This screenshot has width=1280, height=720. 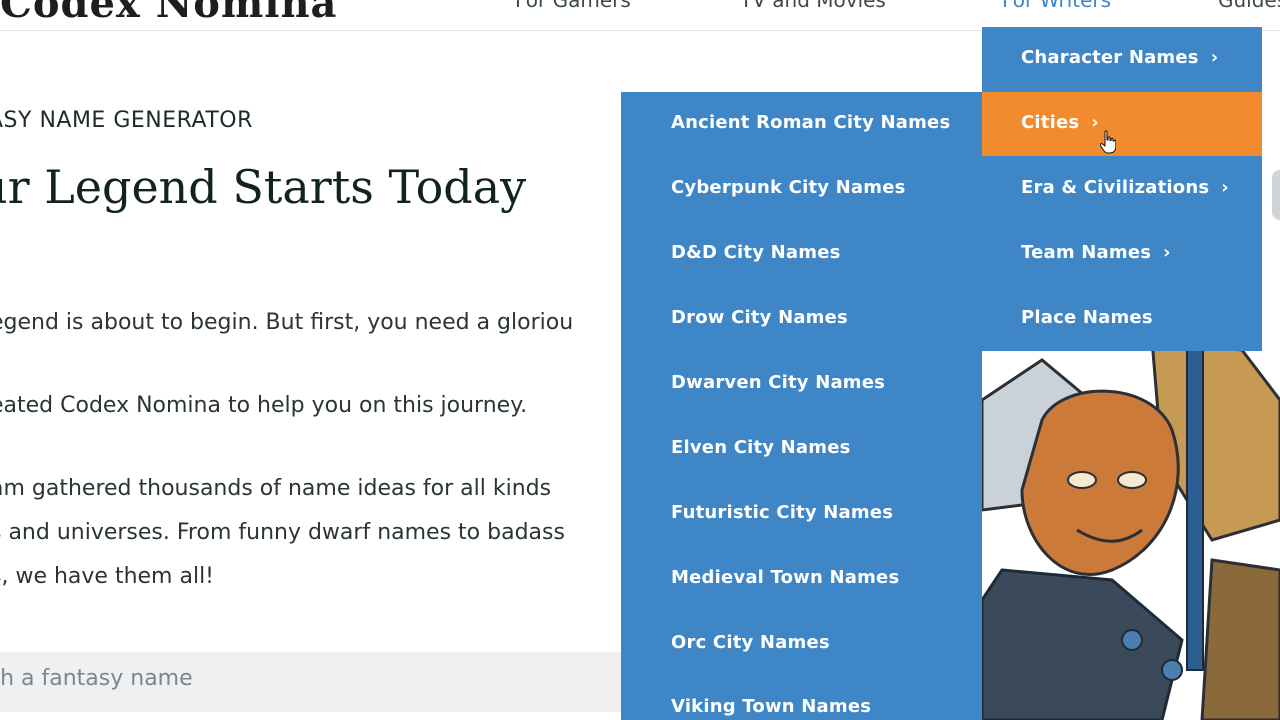 I want to click on menu-item-cities: Cities ›, so click(x=1060, y=122).